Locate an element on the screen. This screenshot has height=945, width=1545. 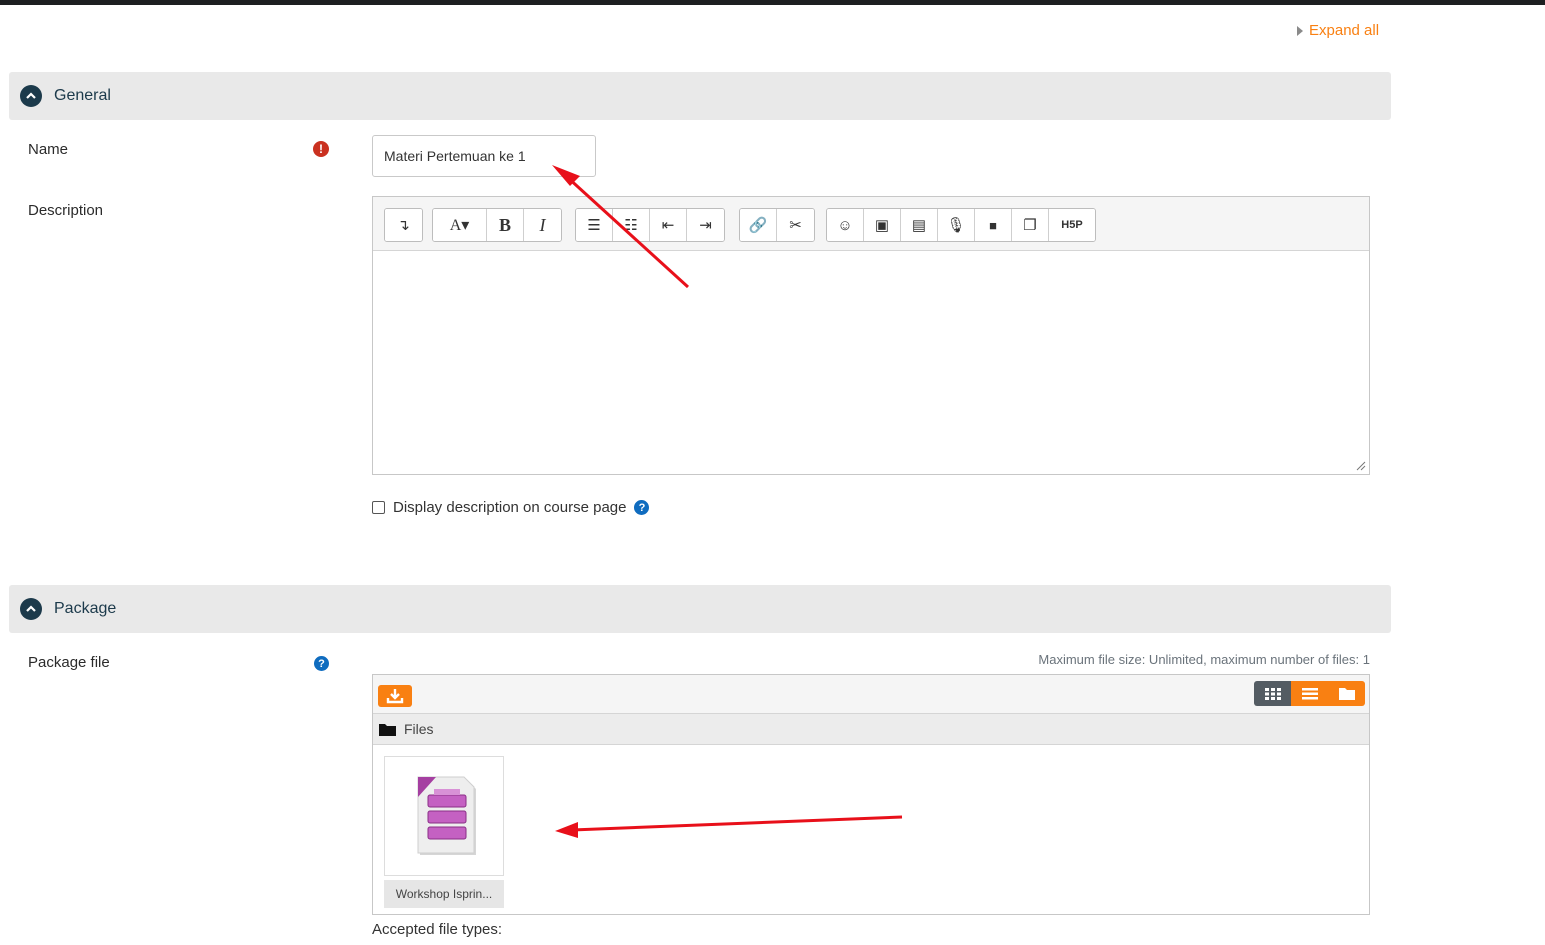
record-video-icon: ■ is located at coordinates (993, 225).